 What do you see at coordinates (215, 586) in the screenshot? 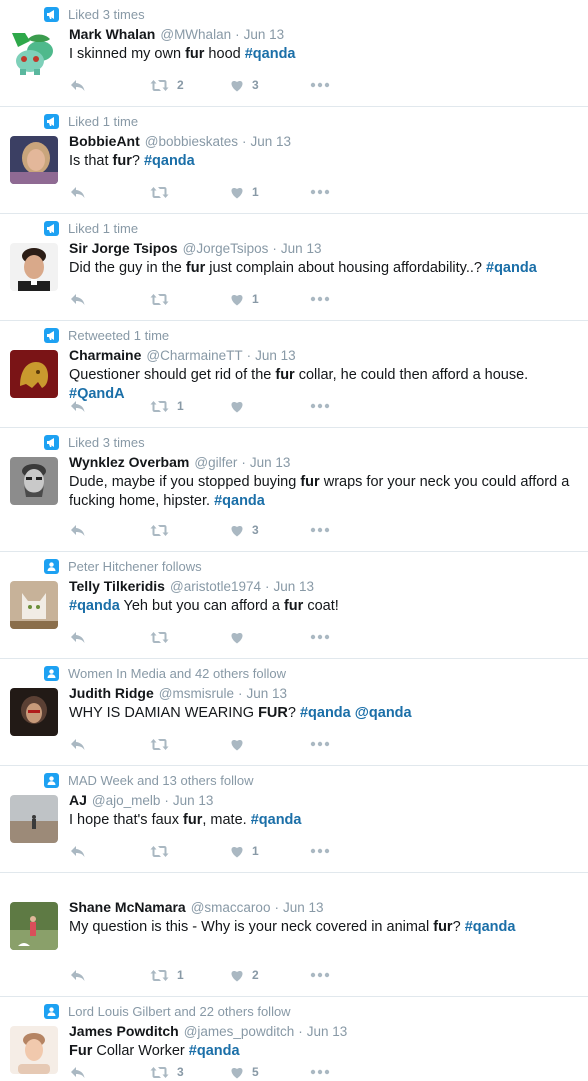
I see `author-handle: @aristotle1974` at bounding box center [215, 586].